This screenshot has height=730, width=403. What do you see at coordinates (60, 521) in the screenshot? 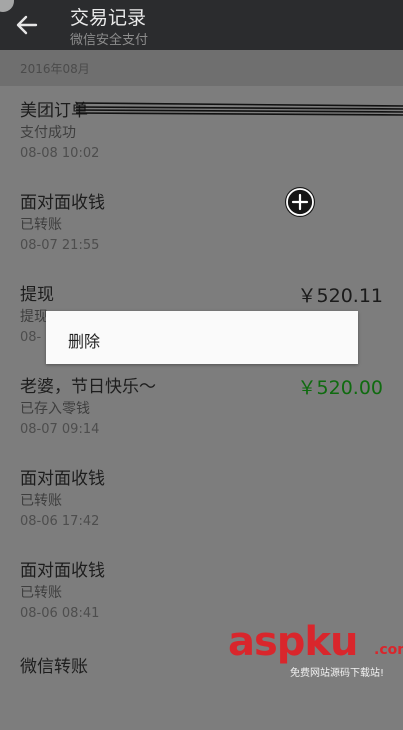
I see `transaction-time: 08-06 17:42` at bounding box center [60, 521].